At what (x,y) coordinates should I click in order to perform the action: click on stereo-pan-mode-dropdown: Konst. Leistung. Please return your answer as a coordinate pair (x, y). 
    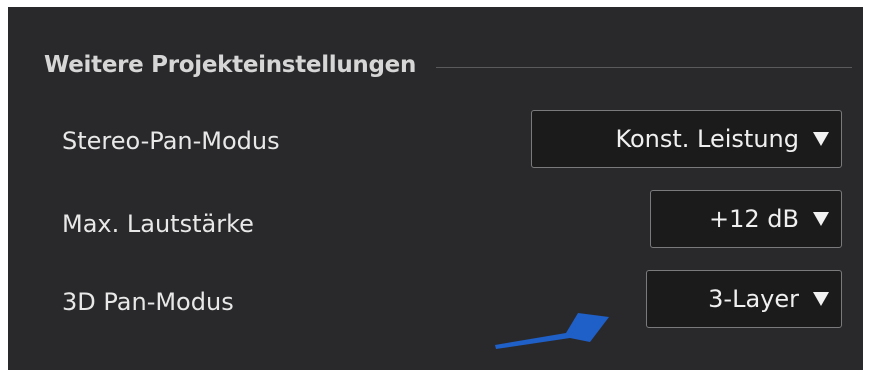
    Looking at the image, I should click on (686, 139).